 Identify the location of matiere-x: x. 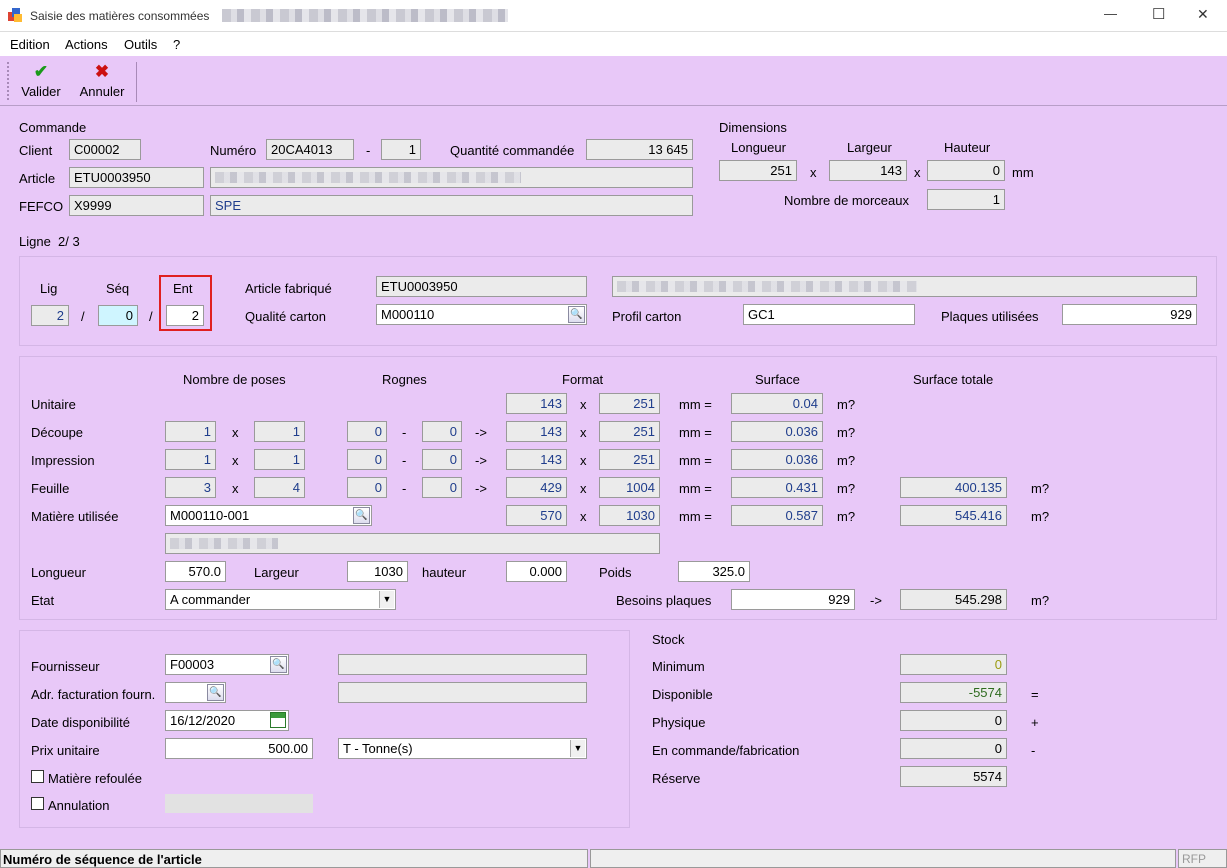
(583, 516).